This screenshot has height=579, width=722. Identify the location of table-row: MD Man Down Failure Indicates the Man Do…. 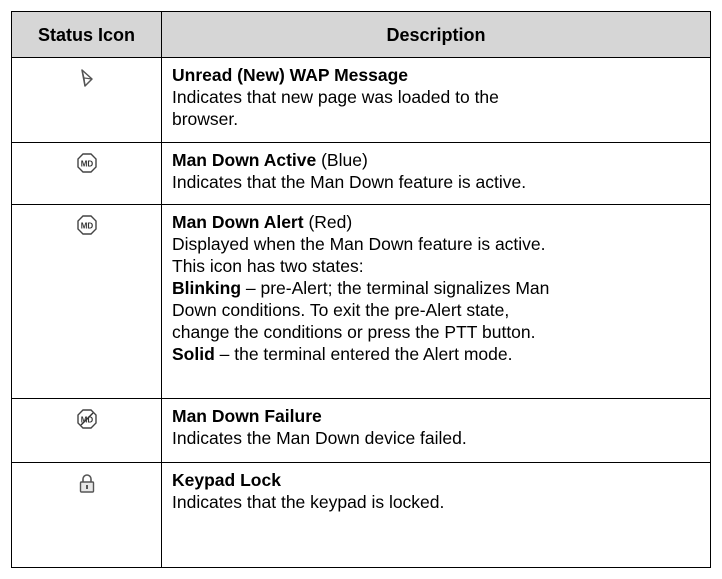
(361, 430).